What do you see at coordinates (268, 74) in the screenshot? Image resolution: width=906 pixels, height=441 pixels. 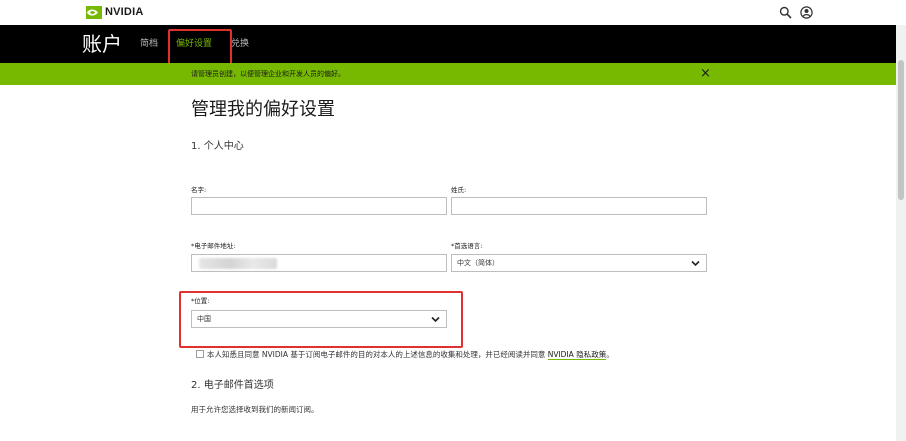 I see `banner-text: 请管理员创建，以便管理企业和开发人员的偏好。` at bounding box center [268, 74].